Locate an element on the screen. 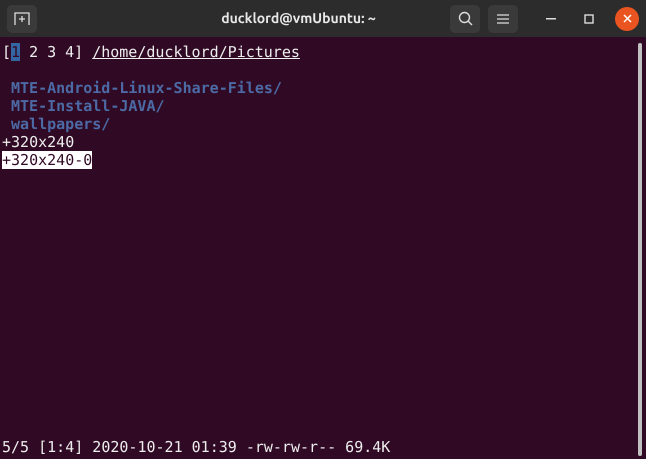 Image resolution: width=646 pixels, height=459 pixels. maximize-icon is located at coordinates (589, 19).